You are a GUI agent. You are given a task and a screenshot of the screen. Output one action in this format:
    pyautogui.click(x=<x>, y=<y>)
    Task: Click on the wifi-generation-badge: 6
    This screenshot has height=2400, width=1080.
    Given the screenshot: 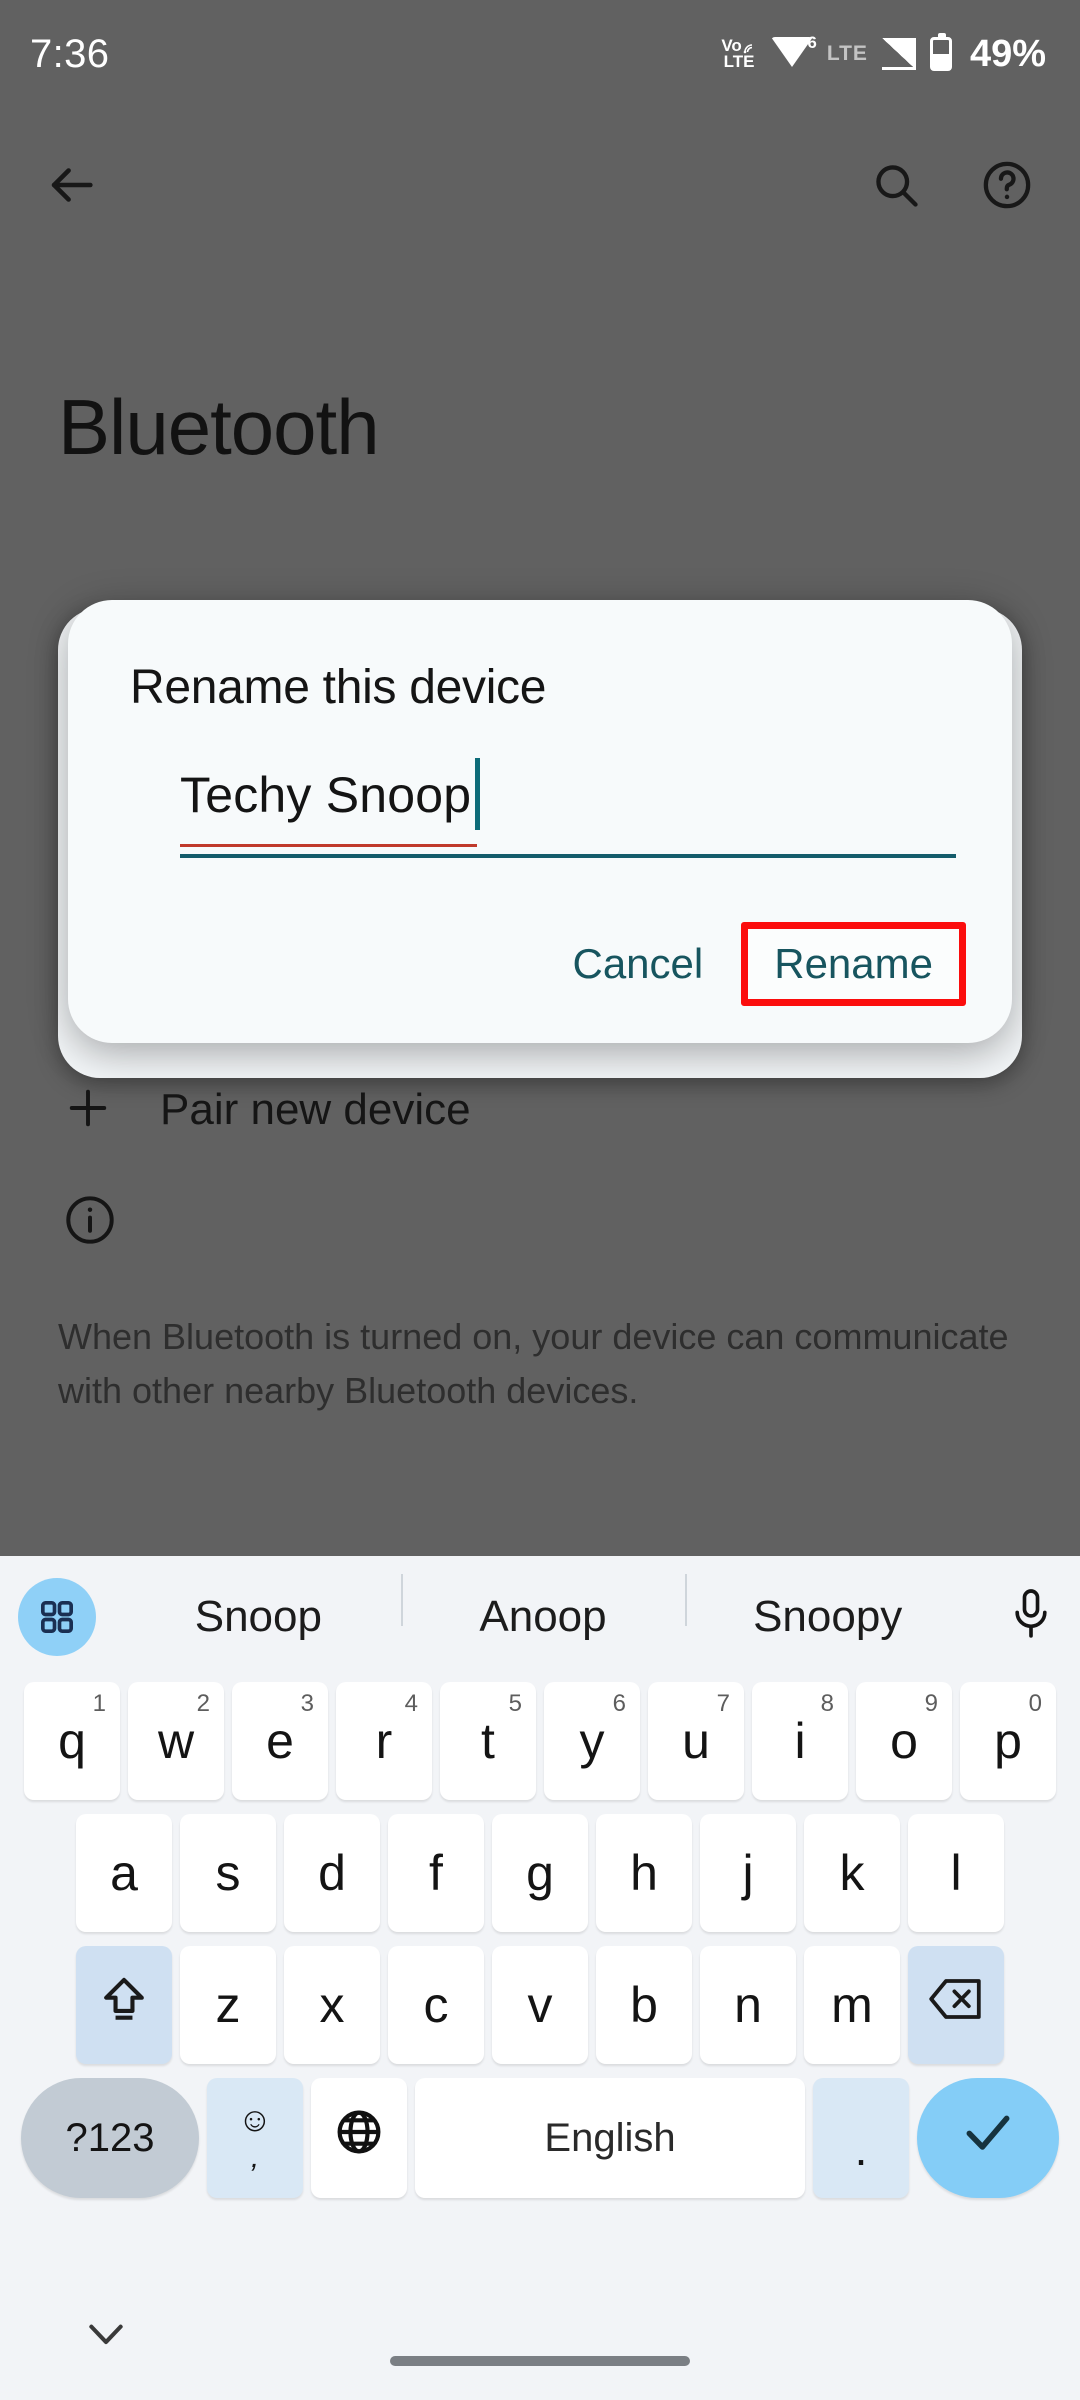 What is the action you would take?
    pyautogui.click(x=812, y=42)
    